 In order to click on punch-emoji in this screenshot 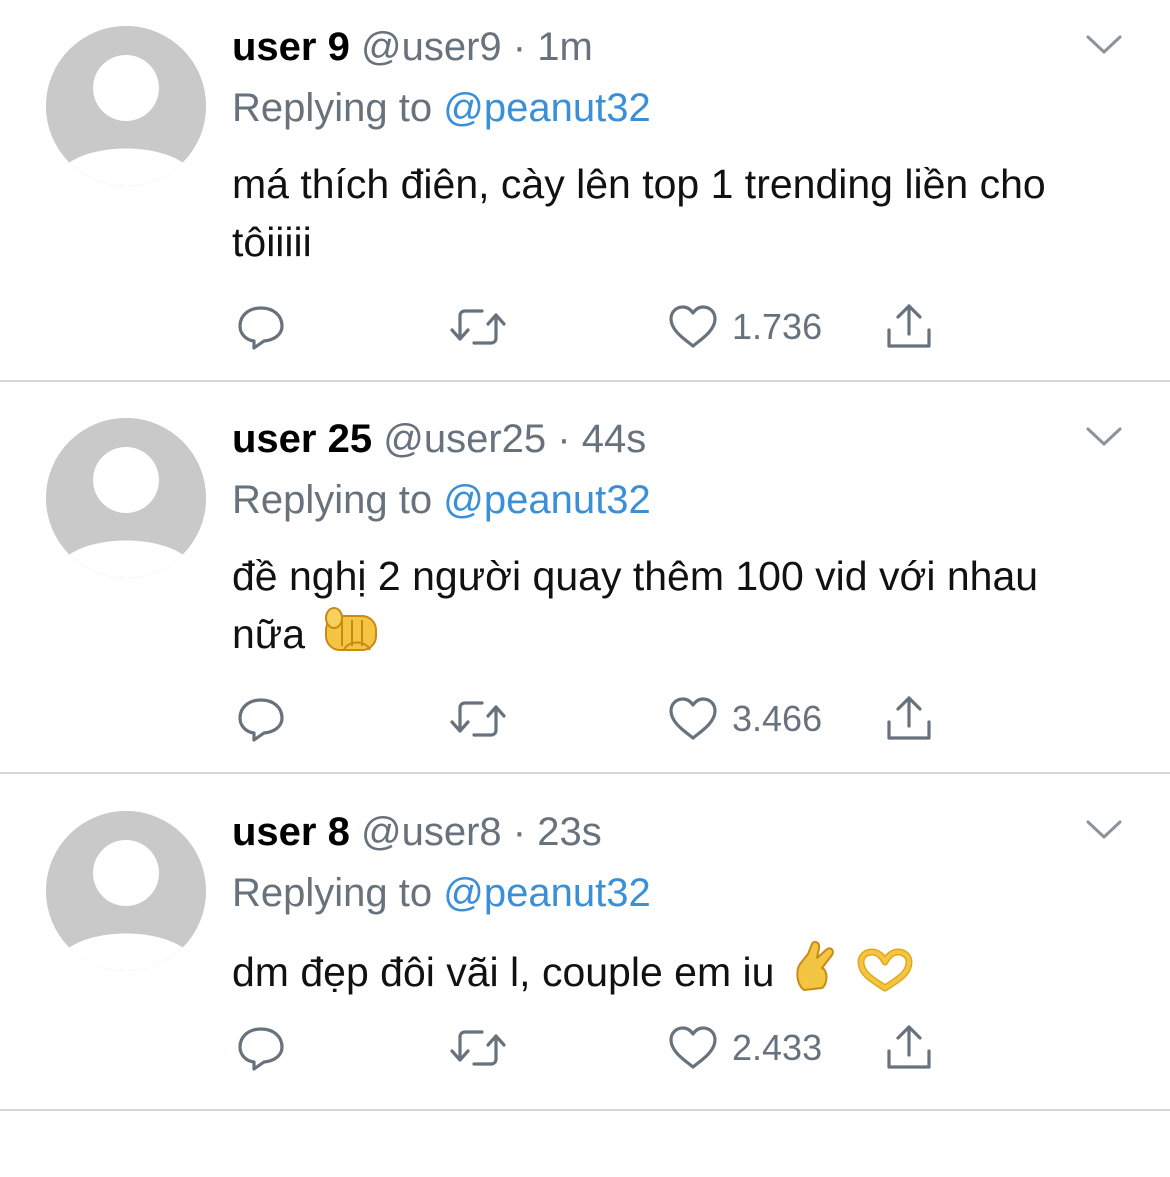, I will do `click(352, 638)`.